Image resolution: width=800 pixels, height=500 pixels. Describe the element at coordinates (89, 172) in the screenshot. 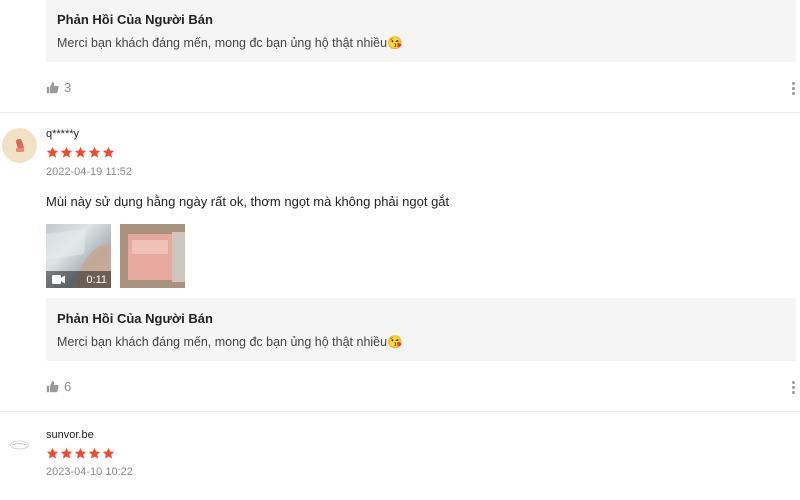

I see `review-date: 2022-04-19 11:52` at that location.